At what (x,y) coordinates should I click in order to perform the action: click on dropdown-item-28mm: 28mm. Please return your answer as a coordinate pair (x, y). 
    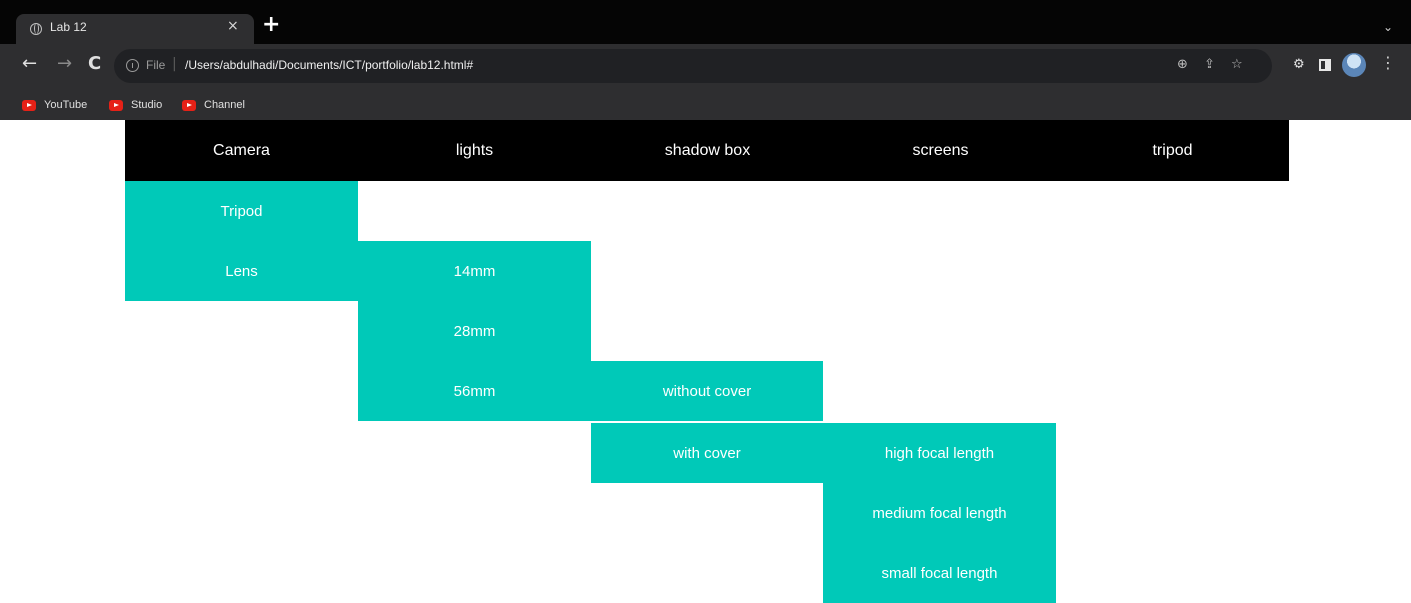
    Looking at the image, I should click on (474, 331).